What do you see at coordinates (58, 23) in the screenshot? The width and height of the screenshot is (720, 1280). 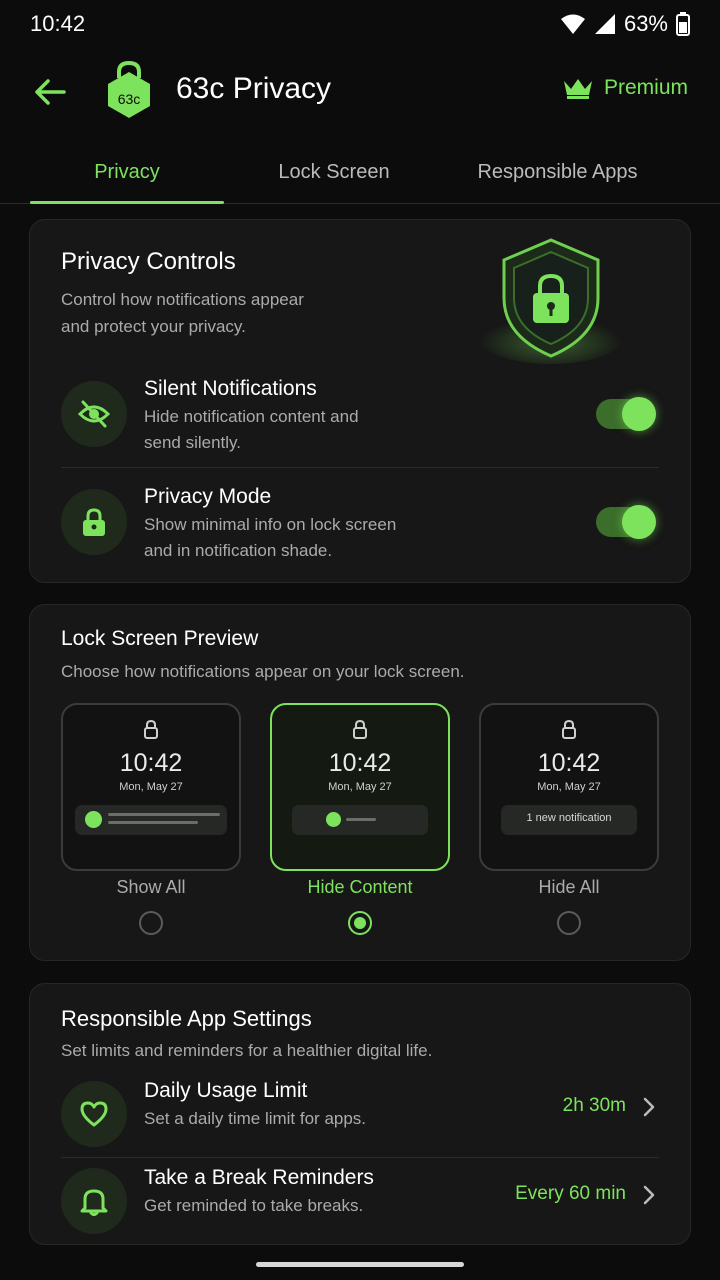 I see `status-time: 10:42` at bounding box center [58, 23].